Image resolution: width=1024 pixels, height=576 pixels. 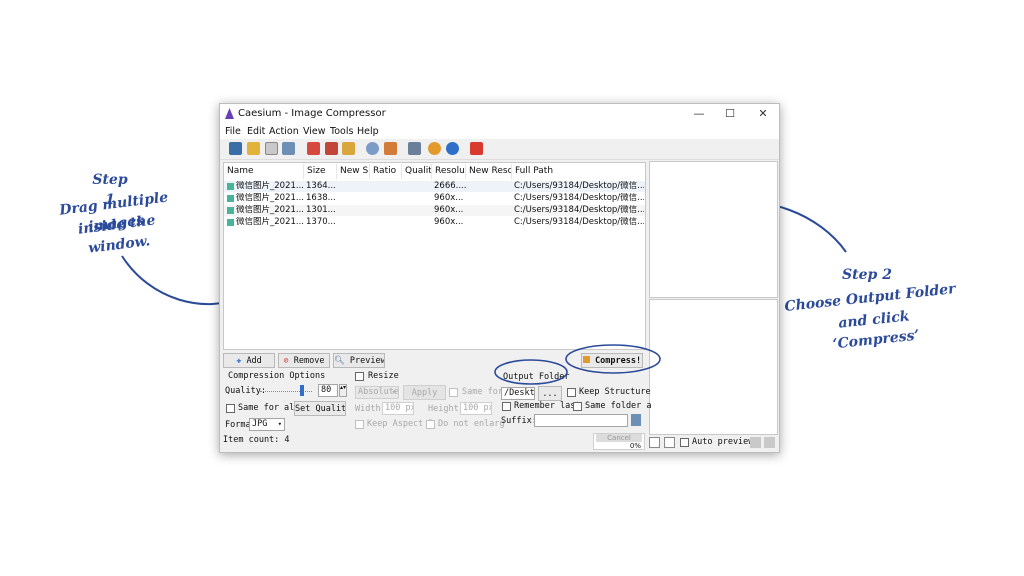 I want to click on title-bar: Caesium - Image Compressor — ☐ ✕, so click(x=499, y=114).